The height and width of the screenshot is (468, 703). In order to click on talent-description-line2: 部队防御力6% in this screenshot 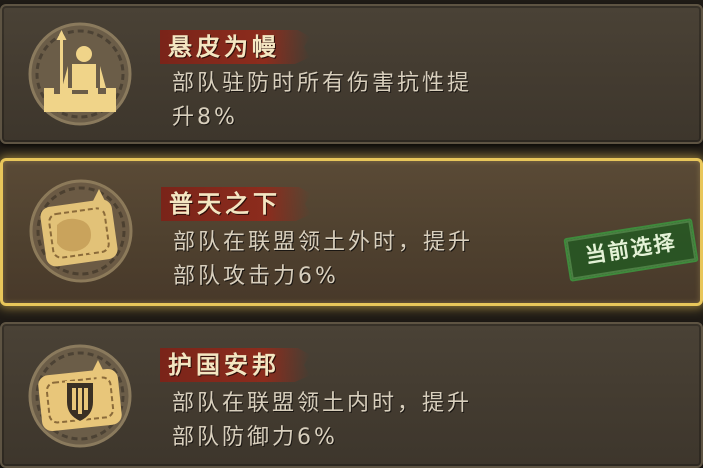, I will do `click(255, 437)`.